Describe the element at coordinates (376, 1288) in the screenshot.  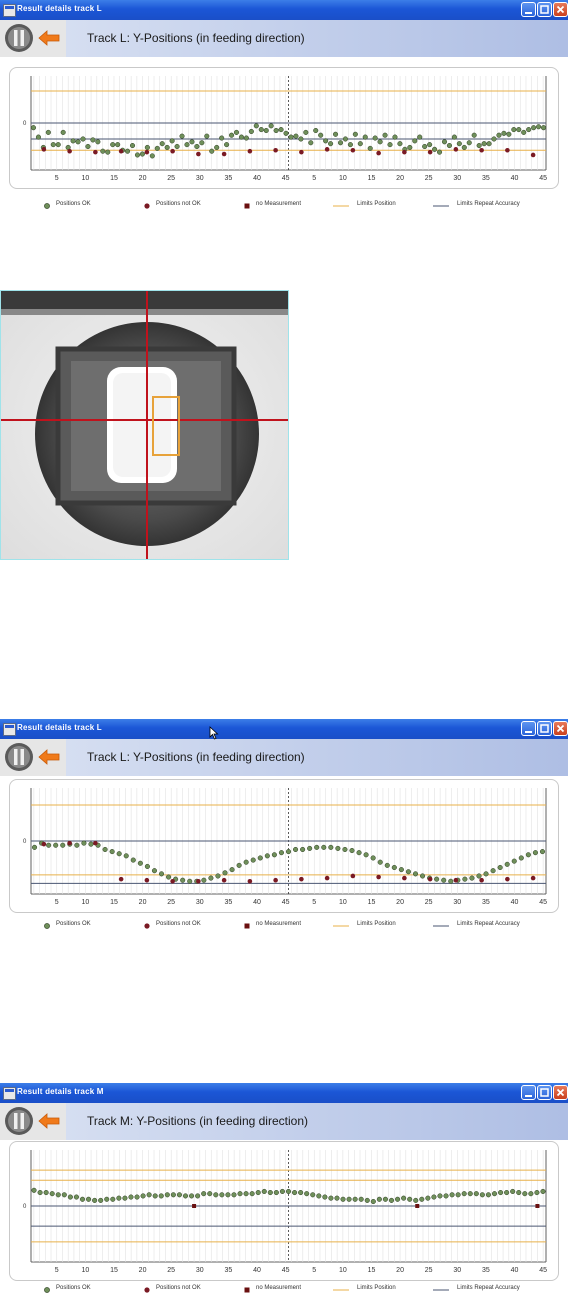
I see `legend-label: Limits Position` at that location.